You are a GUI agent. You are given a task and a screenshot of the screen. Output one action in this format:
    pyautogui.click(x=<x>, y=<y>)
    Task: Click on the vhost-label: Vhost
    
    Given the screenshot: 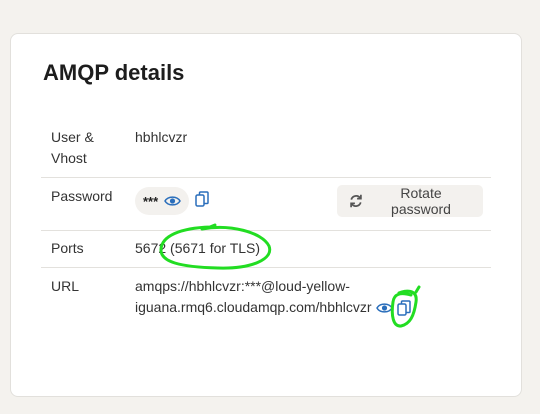 What is the action you would take?
    pyautogui.click(x=69, y=158)
    